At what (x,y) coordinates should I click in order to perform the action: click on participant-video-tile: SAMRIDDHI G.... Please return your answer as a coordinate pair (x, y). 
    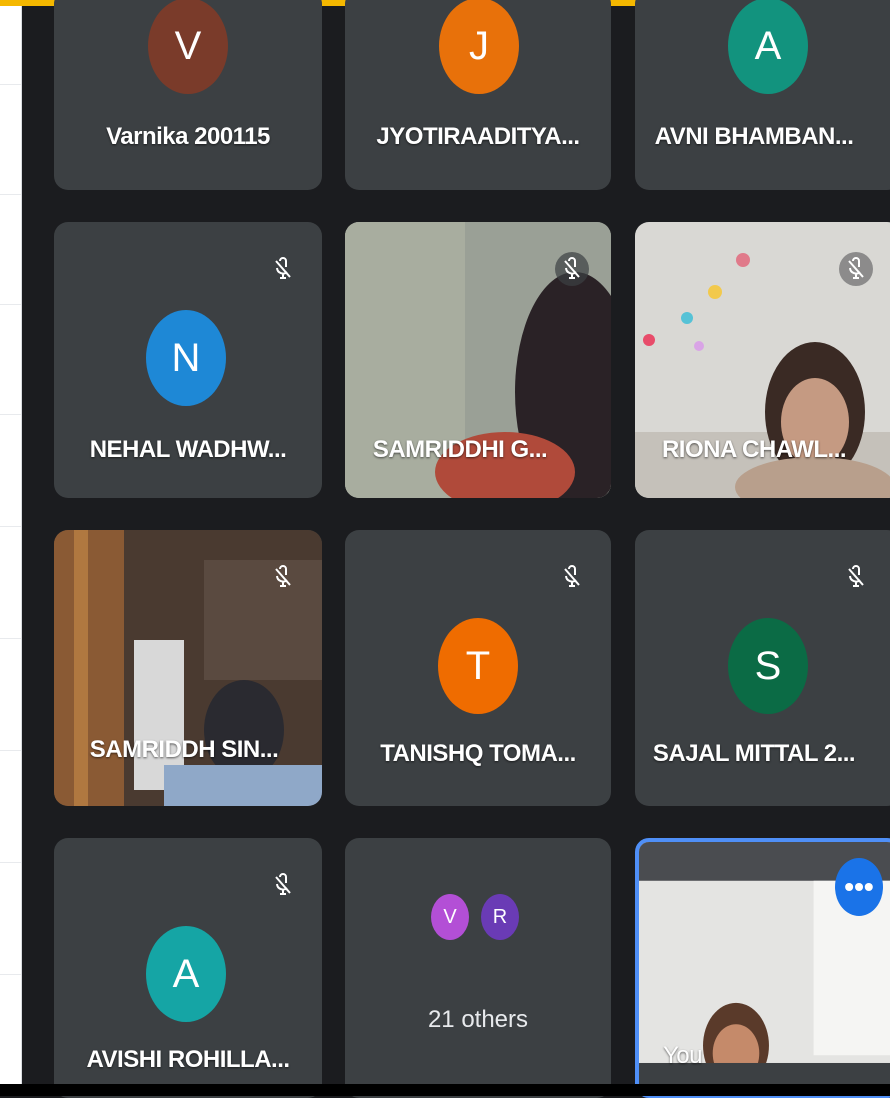
    Looking at the image, I should click on (478, 360).